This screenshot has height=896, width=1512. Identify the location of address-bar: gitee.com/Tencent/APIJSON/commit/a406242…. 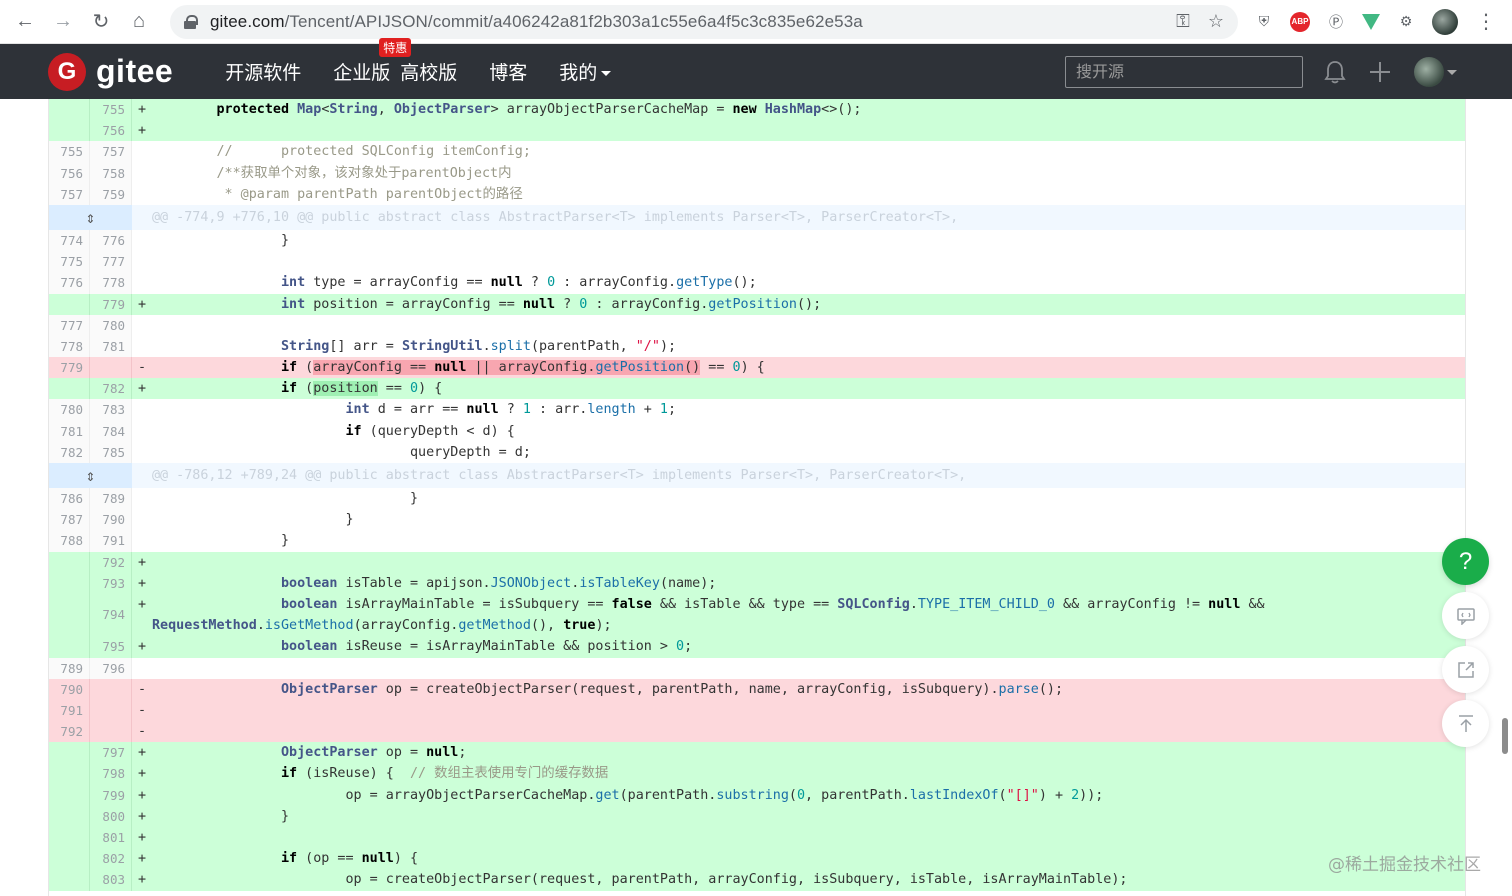
(704, 21).